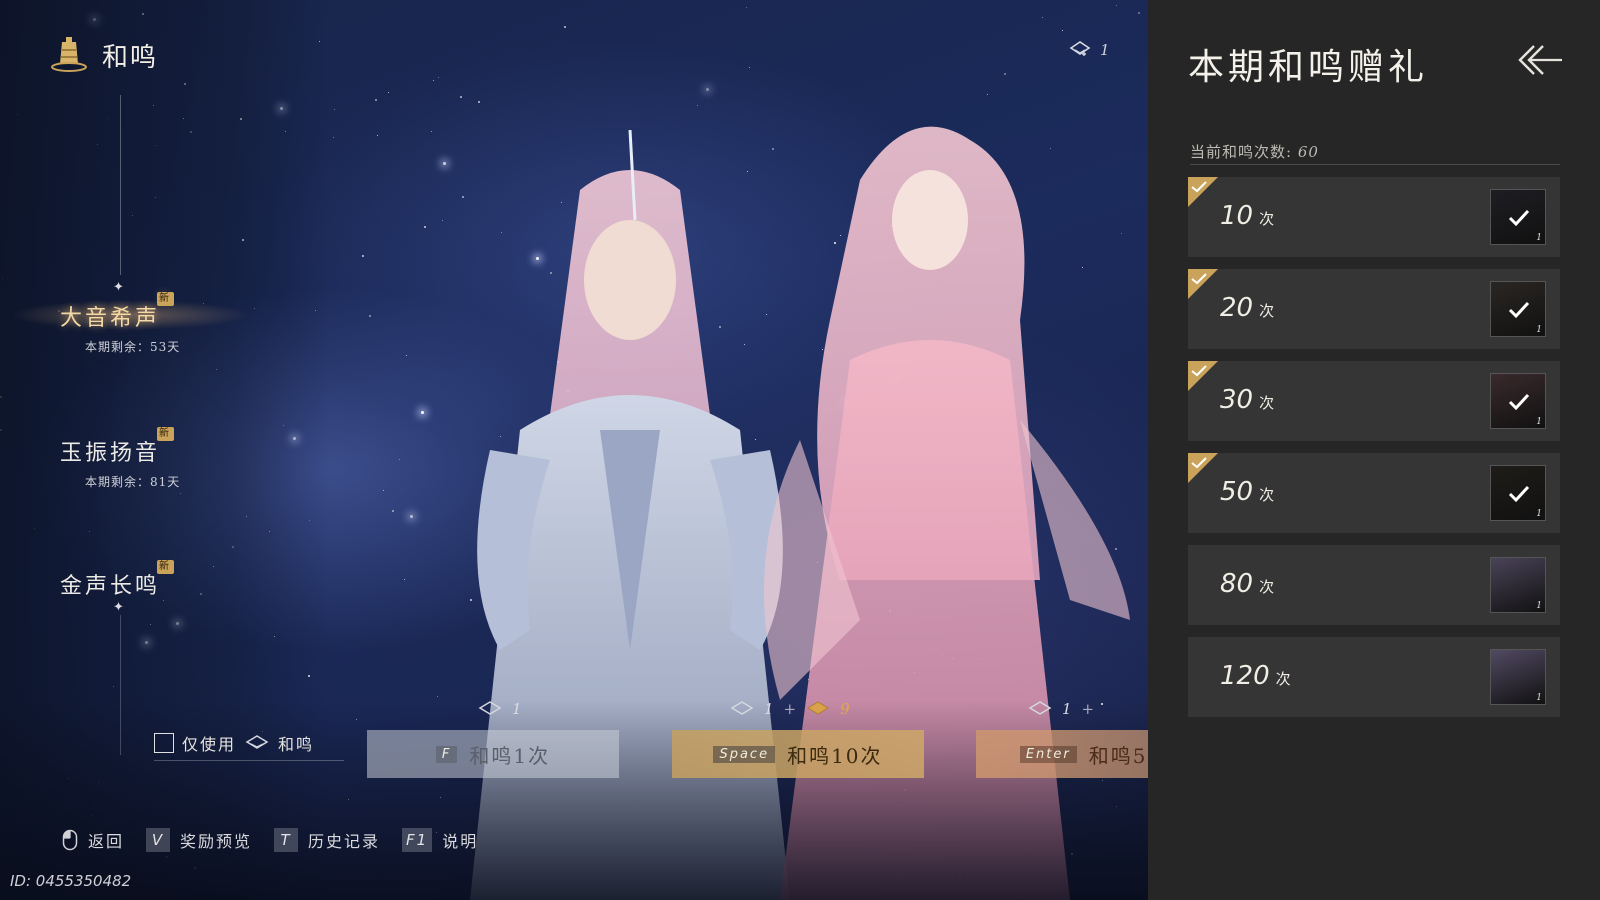 This screenshot has height=900, width=1600. Describe the element at coordinates (1374, 309) in the screenshot. I see `reward-milestone-20: 20 次 1` at that location.